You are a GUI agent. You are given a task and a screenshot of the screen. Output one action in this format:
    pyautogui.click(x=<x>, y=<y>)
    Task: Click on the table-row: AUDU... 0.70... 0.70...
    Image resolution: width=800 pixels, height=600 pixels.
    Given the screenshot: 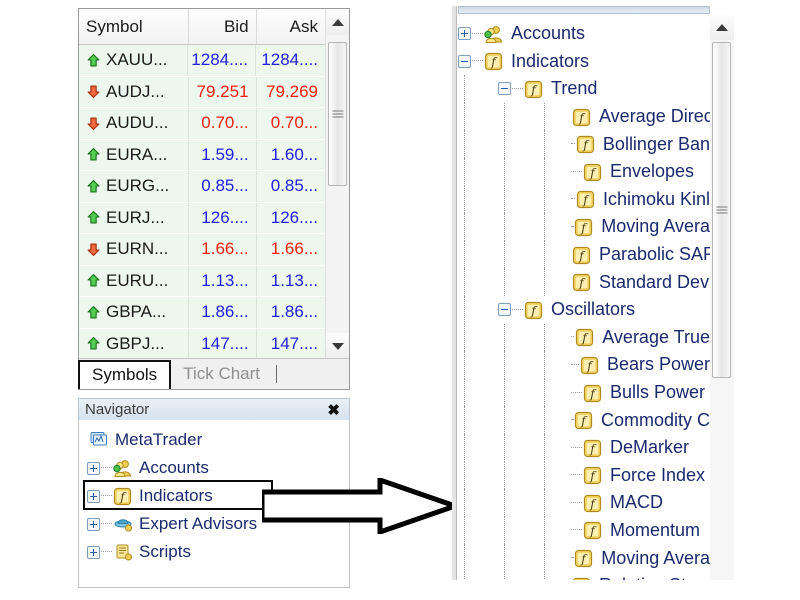 What is the action you would take?
    pyautogui.click(x=202, y=124)
    